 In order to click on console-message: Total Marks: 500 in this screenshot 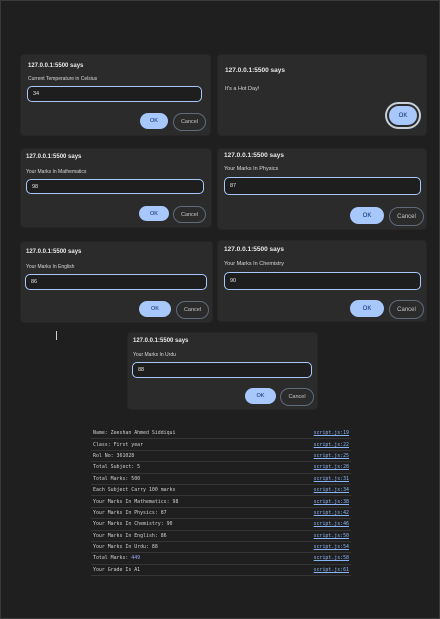, I will do `click(117, 478)`.